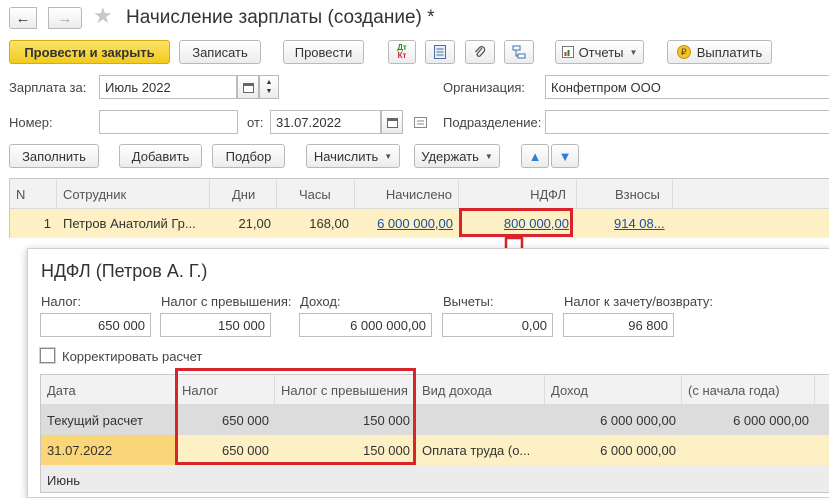 This screenshot has width=829, height=498. What do you see at coordinates (420, 123) in the screenshot?
I see `comment-icon` at bounding box center [420, 123].